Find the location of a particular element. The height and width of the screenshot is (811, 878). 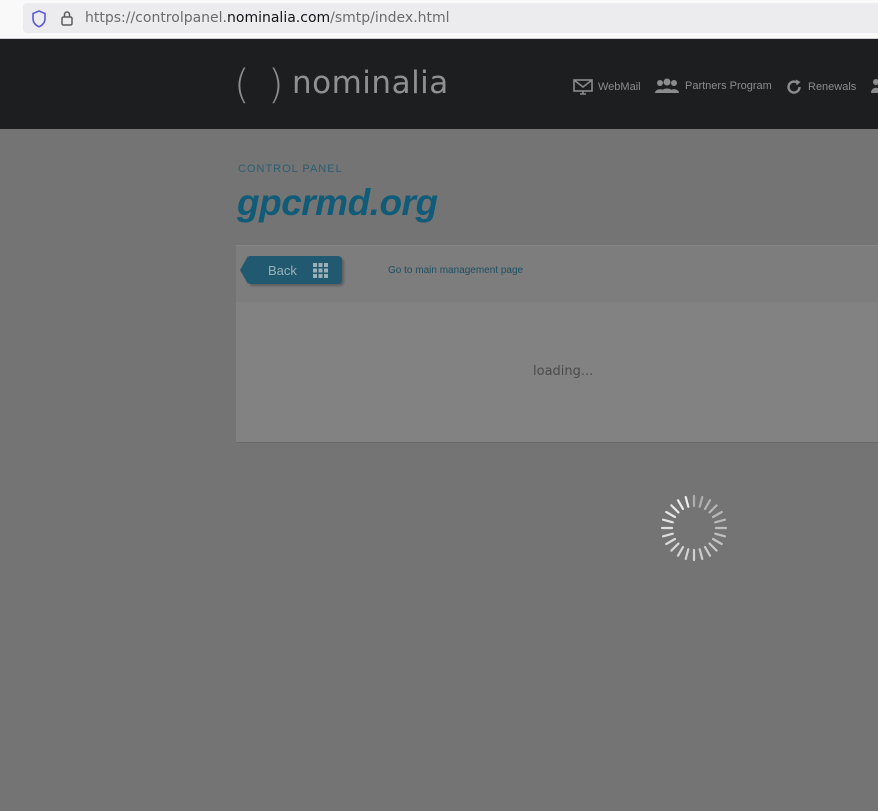

lock-icon is located at coordinates (67, 18).